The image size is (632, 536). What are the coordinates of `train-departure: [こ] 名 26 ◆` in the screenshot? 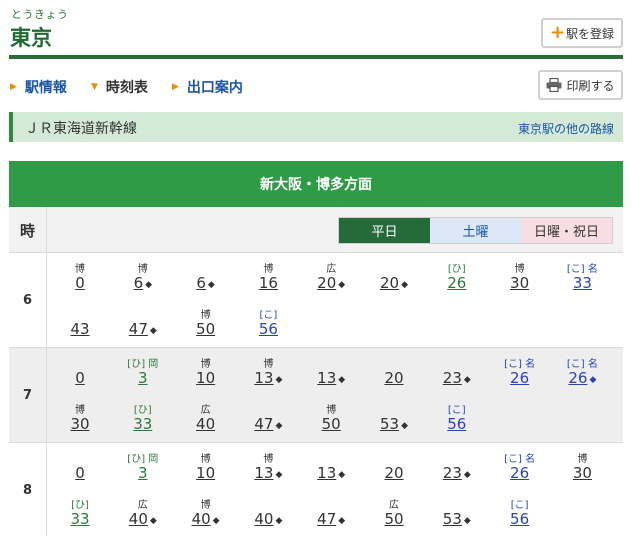 It's located at (582, 371).